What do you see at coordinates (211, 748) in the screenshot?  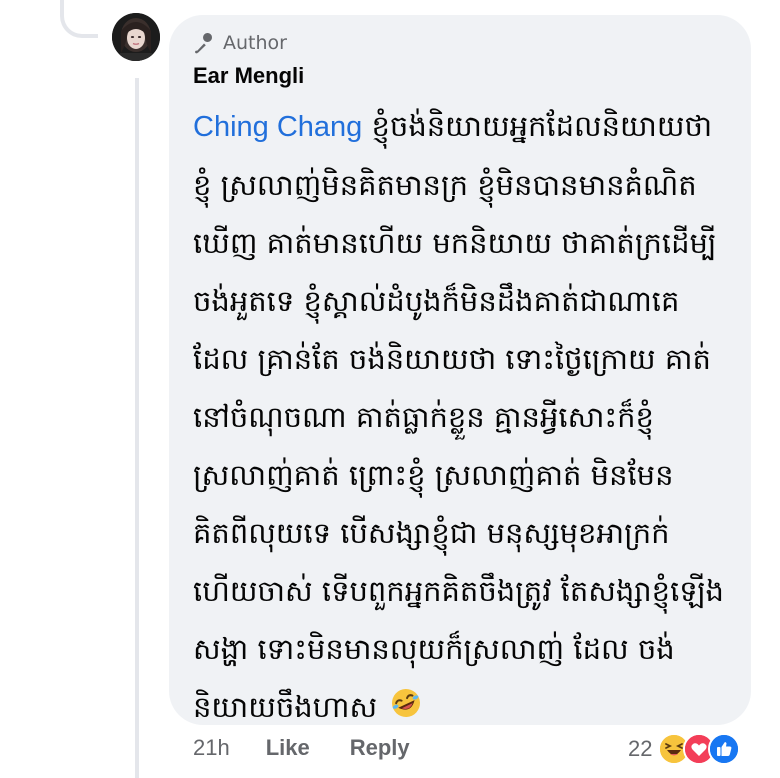 I see `timestamp: 21h` at bounding box center [211, 748].